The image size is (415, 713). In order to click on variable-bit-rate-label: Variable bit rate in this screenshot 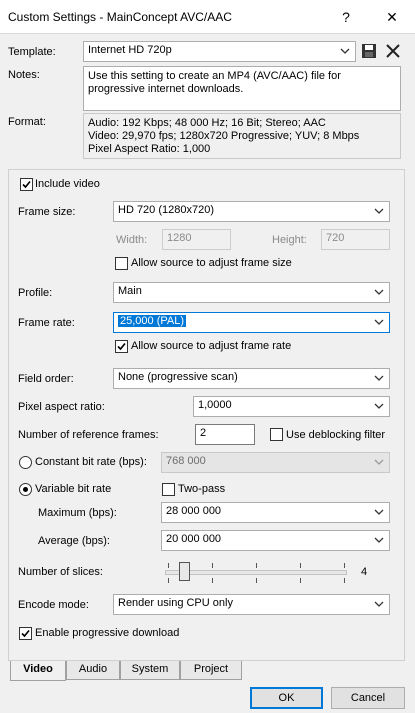, I will do `click(73, 489)`.